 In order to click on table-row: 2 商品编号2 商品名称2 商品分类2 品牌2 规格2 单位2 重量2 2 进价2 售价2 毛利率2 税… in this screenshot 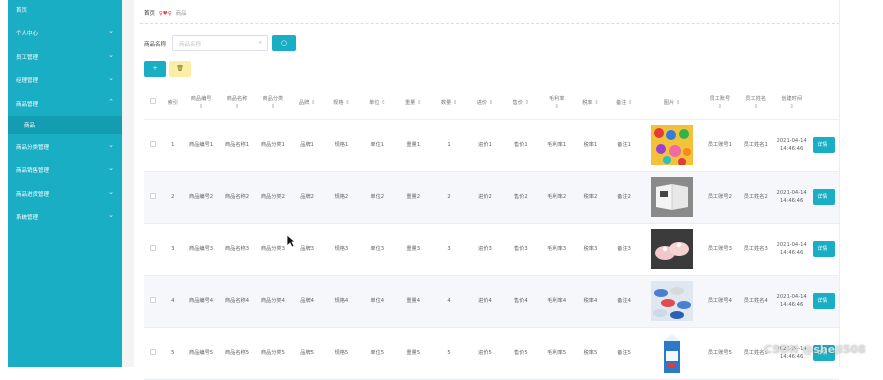, I will do `click(491, 197)`.